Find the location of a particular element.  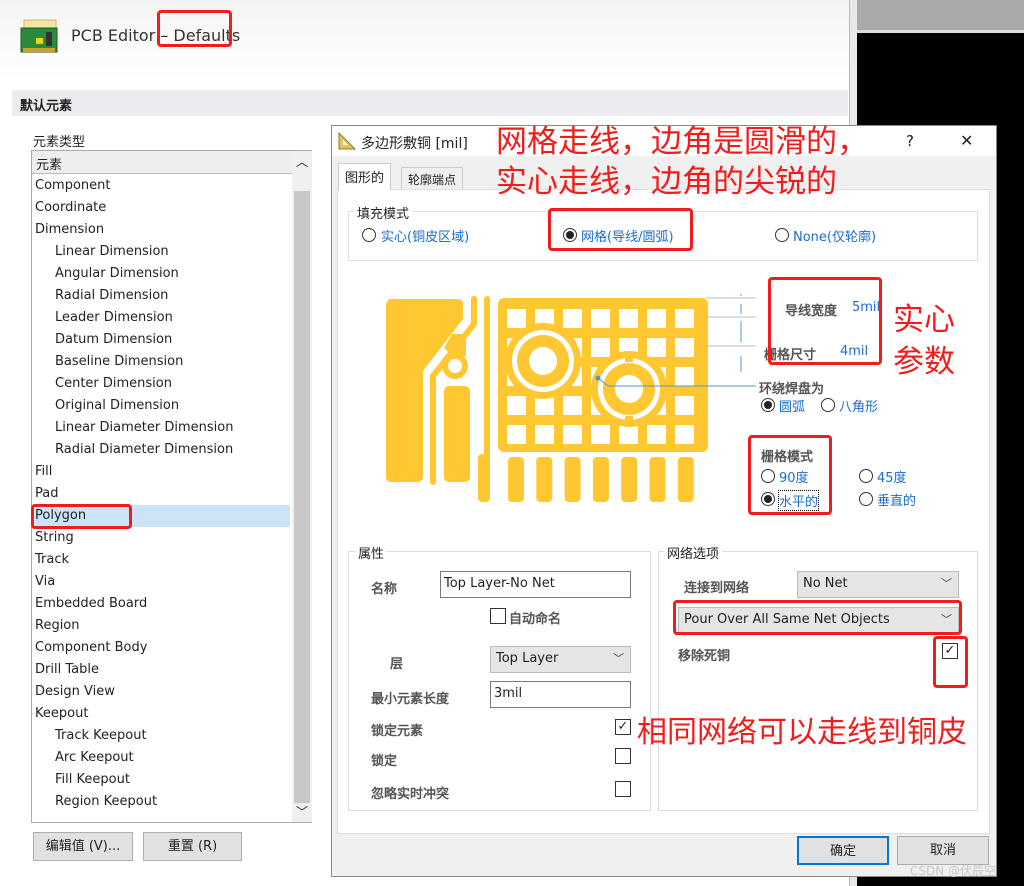

hatch-45-label: 45度 is located at coordinates (892, 476).